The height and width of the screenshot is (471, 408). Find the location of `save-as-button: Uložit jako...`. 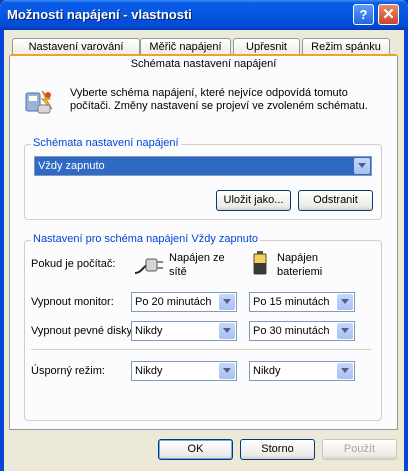

save-as-button: Uložit jako... is located at coordinates (253, 200).